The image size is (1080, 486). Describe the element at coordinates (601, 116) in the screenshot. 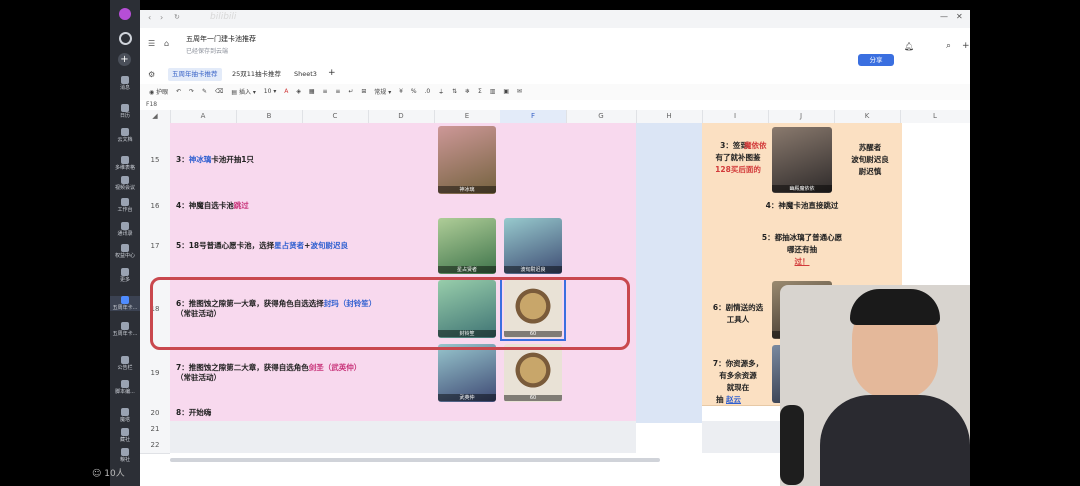

I see `column-header: G` at that location.